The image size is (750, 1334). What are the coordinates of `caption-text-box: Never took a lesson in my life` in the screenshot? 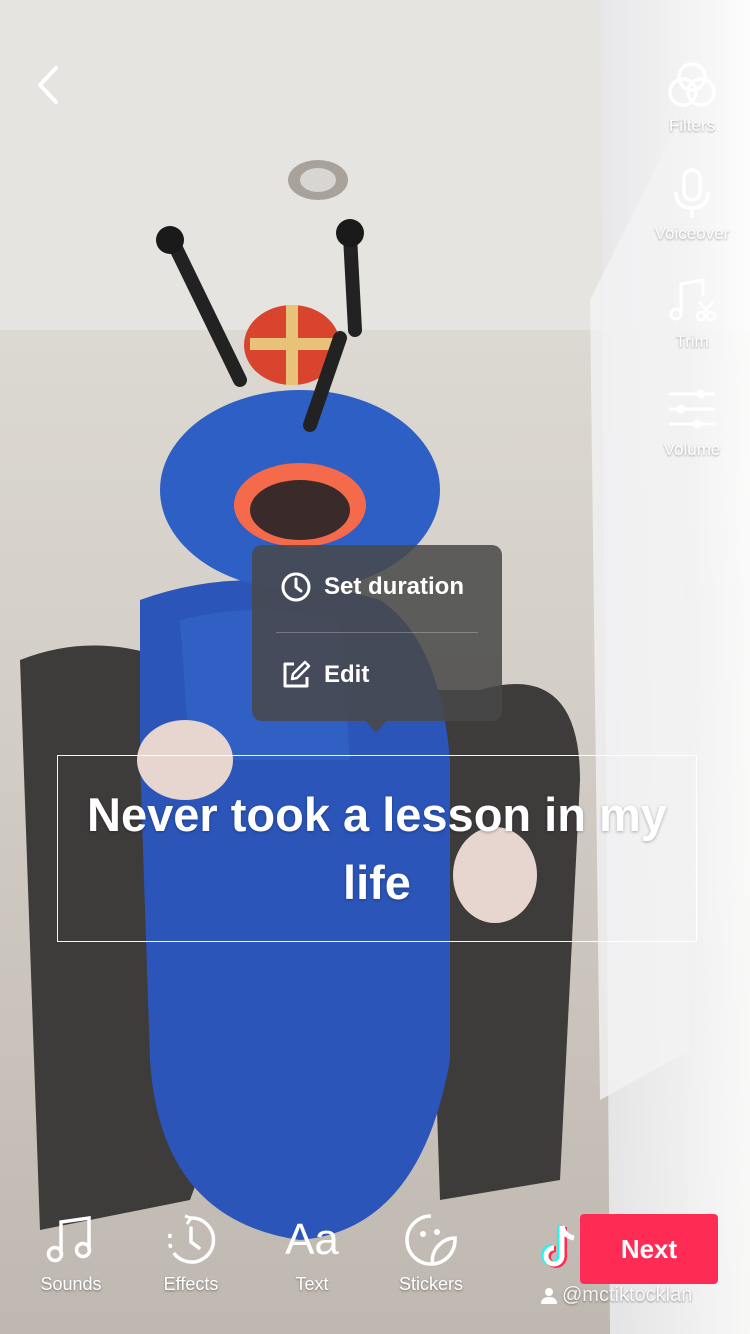 It's located at (377, 848).